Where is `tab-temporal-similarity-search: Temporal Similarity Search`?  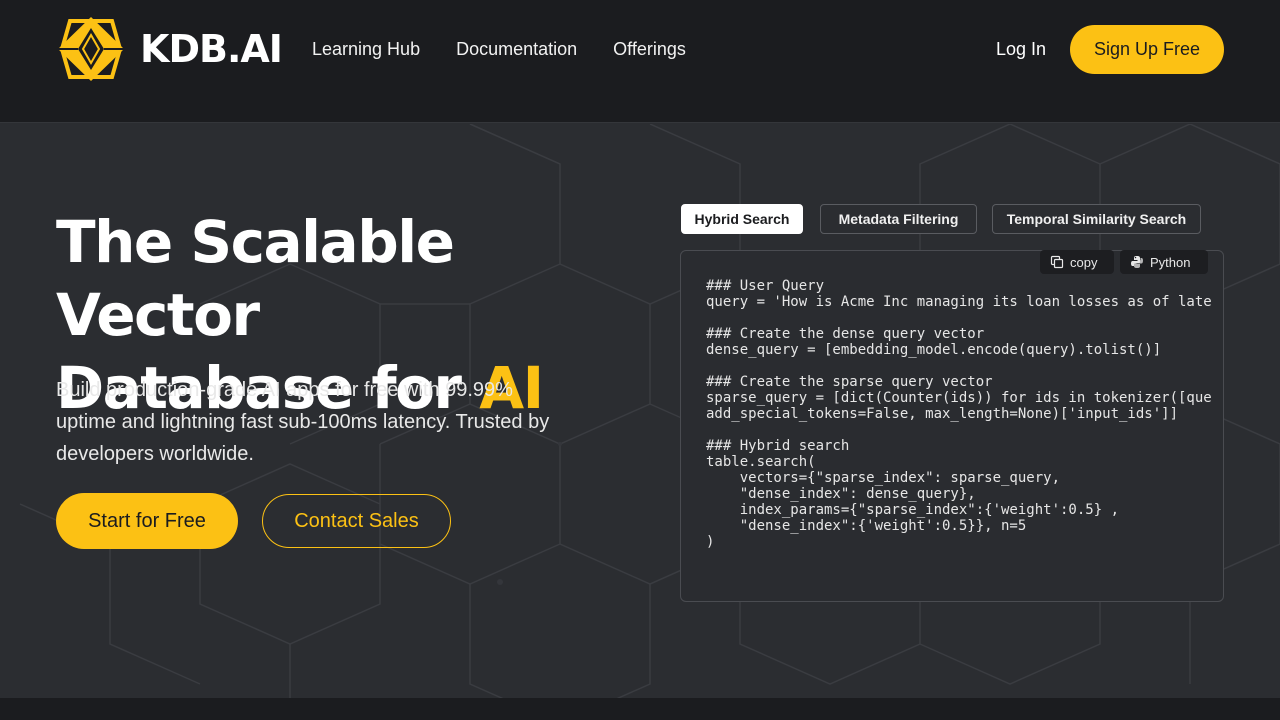
tab-temporal-similarity-search: Temporal Similarity Search is located at coordinates (1096, 219).